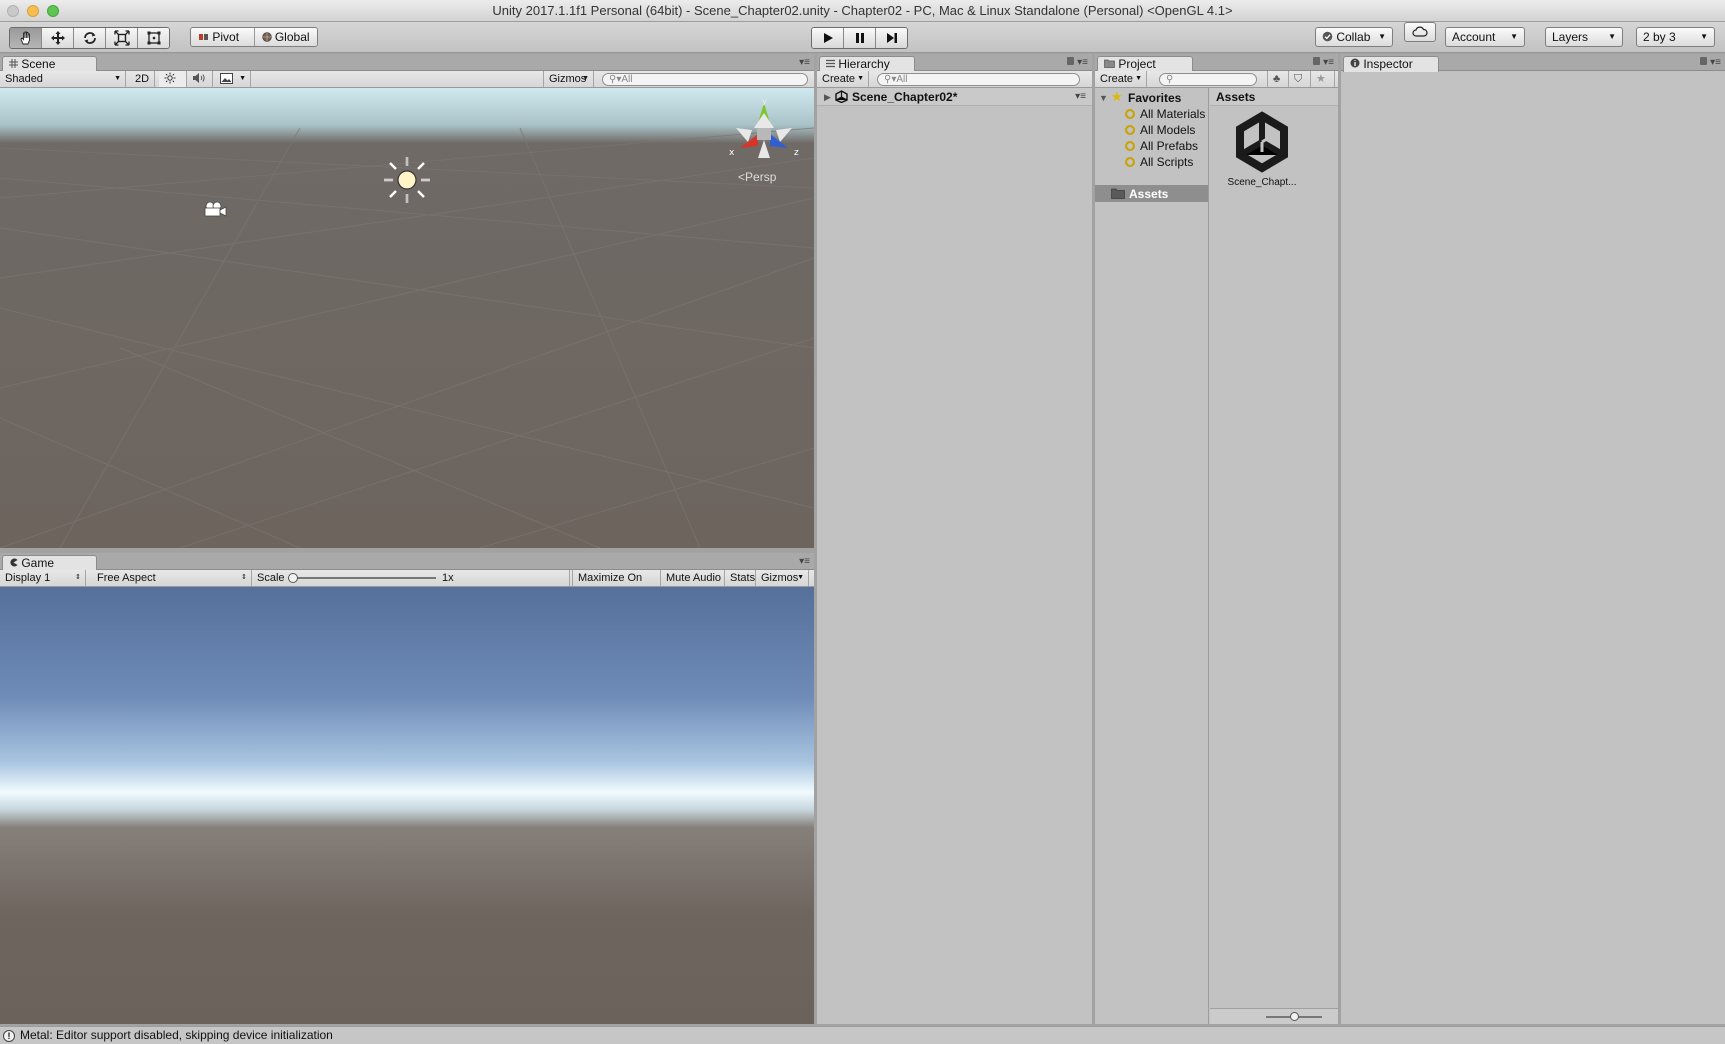 The width and height of the screenshot is (1725, 1044). What do you see at coordinates (13, 63) in the screenshot?
I see `grid-icon` at bounding box center [13, 63].